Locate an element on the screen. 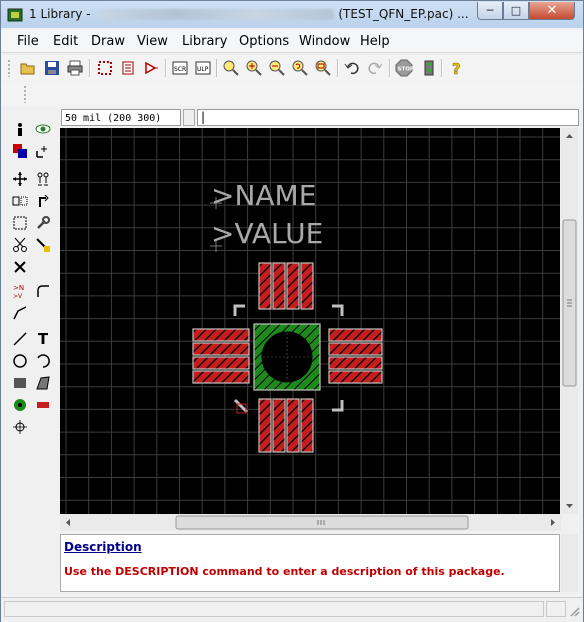 The width and height of the screenshot is (584, 622). minimize-icon: ─ is located at coordinates (490, 10).